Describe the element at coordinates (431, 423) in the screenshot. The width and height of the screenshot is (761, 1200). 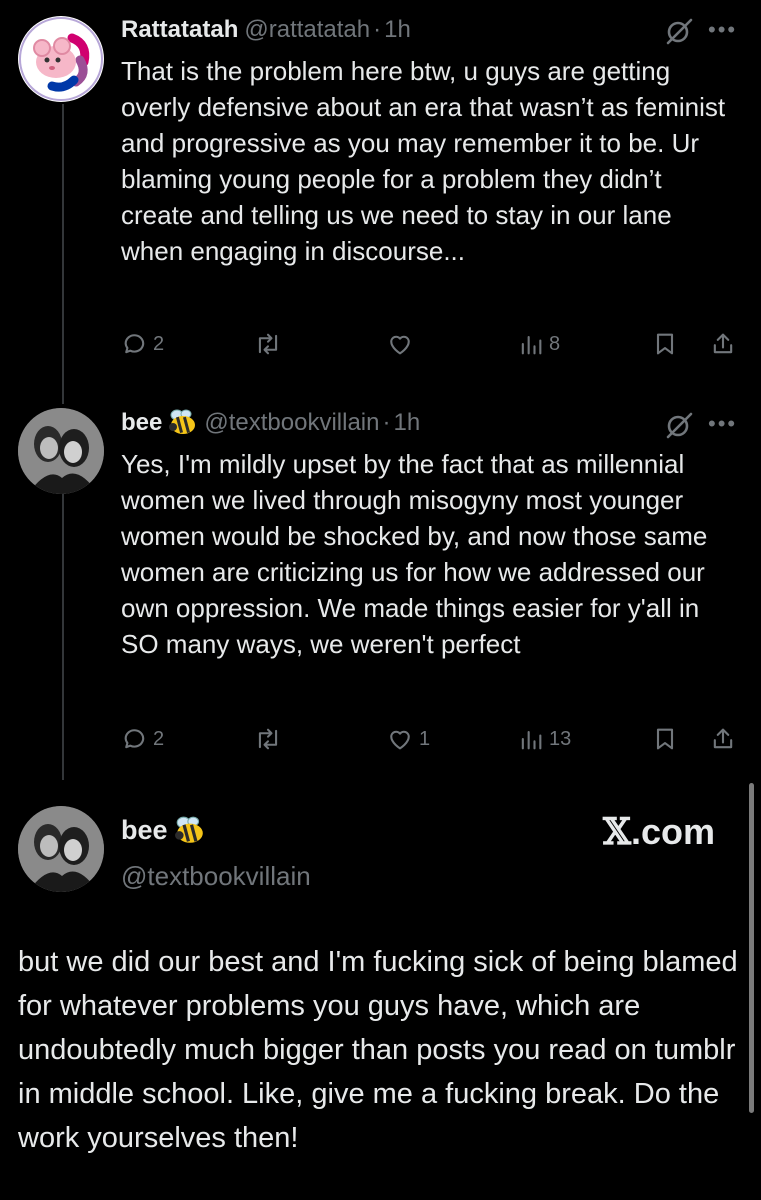
I see `tweet-header: bee @textbookvillain · 1h` at that location.